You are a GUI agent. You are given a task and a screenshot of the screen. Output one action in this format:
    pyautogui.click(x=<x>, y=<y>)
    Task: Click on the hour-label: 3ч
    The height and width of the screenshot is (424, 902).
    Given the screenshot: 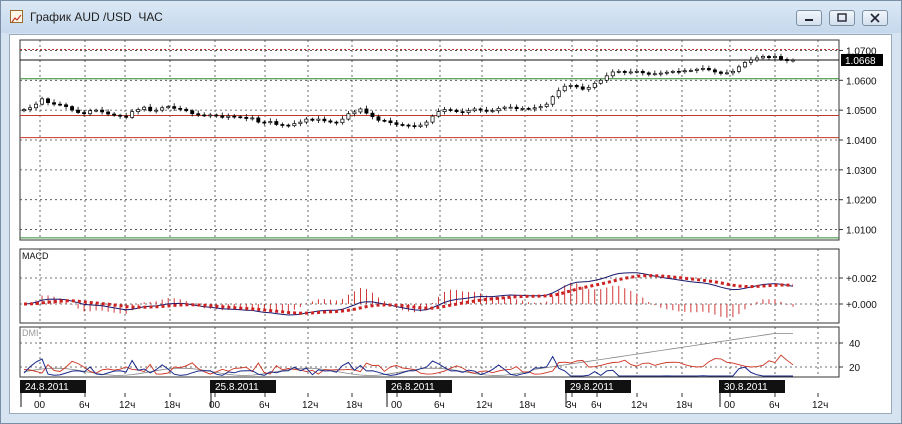 What is the action you would take?
    pyautogui.click(x=571, y=405)
    